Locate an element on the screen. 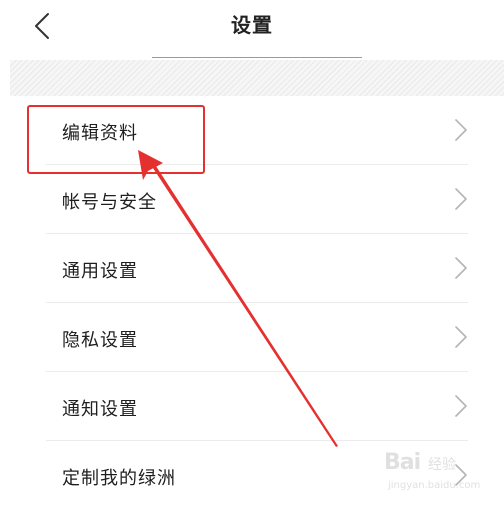 This screenshot has height=505, width=504. header-bar: 设置 is located at coordinates (252, 29).